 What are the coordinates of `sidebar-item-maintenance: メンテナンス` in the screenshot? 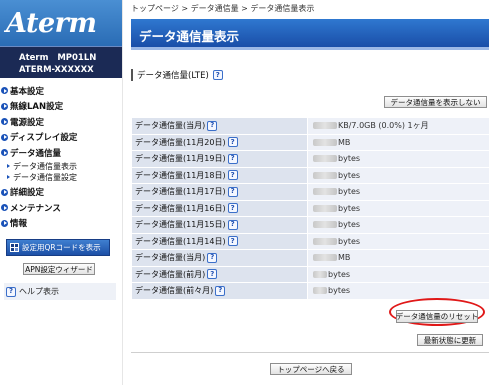 It's located at (61, 208).